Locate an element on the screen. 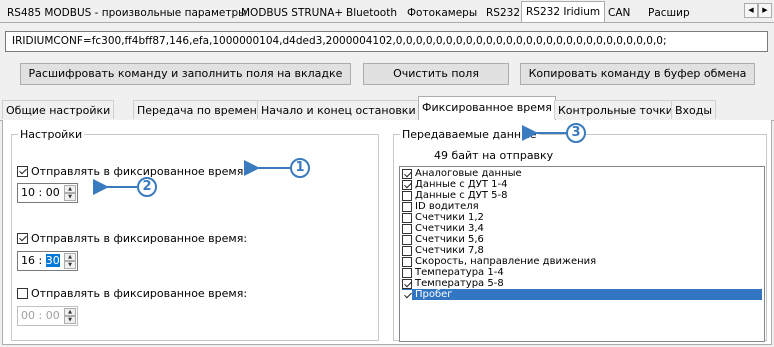 This screenshot has height=347, width=774. minutes-value-2: 30 is located at coordinates (52, 260).